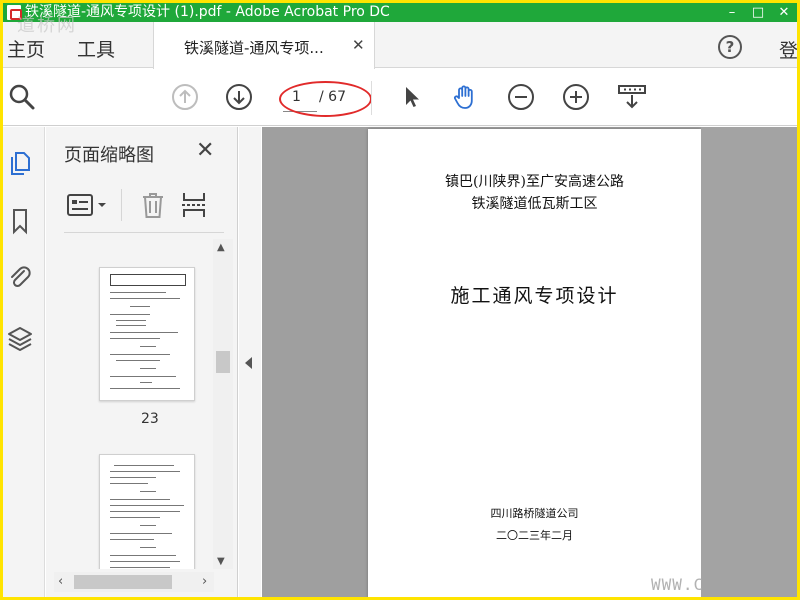 The image size is (800, 600). I want to click on hand-tool-icon, so click(465, 97).